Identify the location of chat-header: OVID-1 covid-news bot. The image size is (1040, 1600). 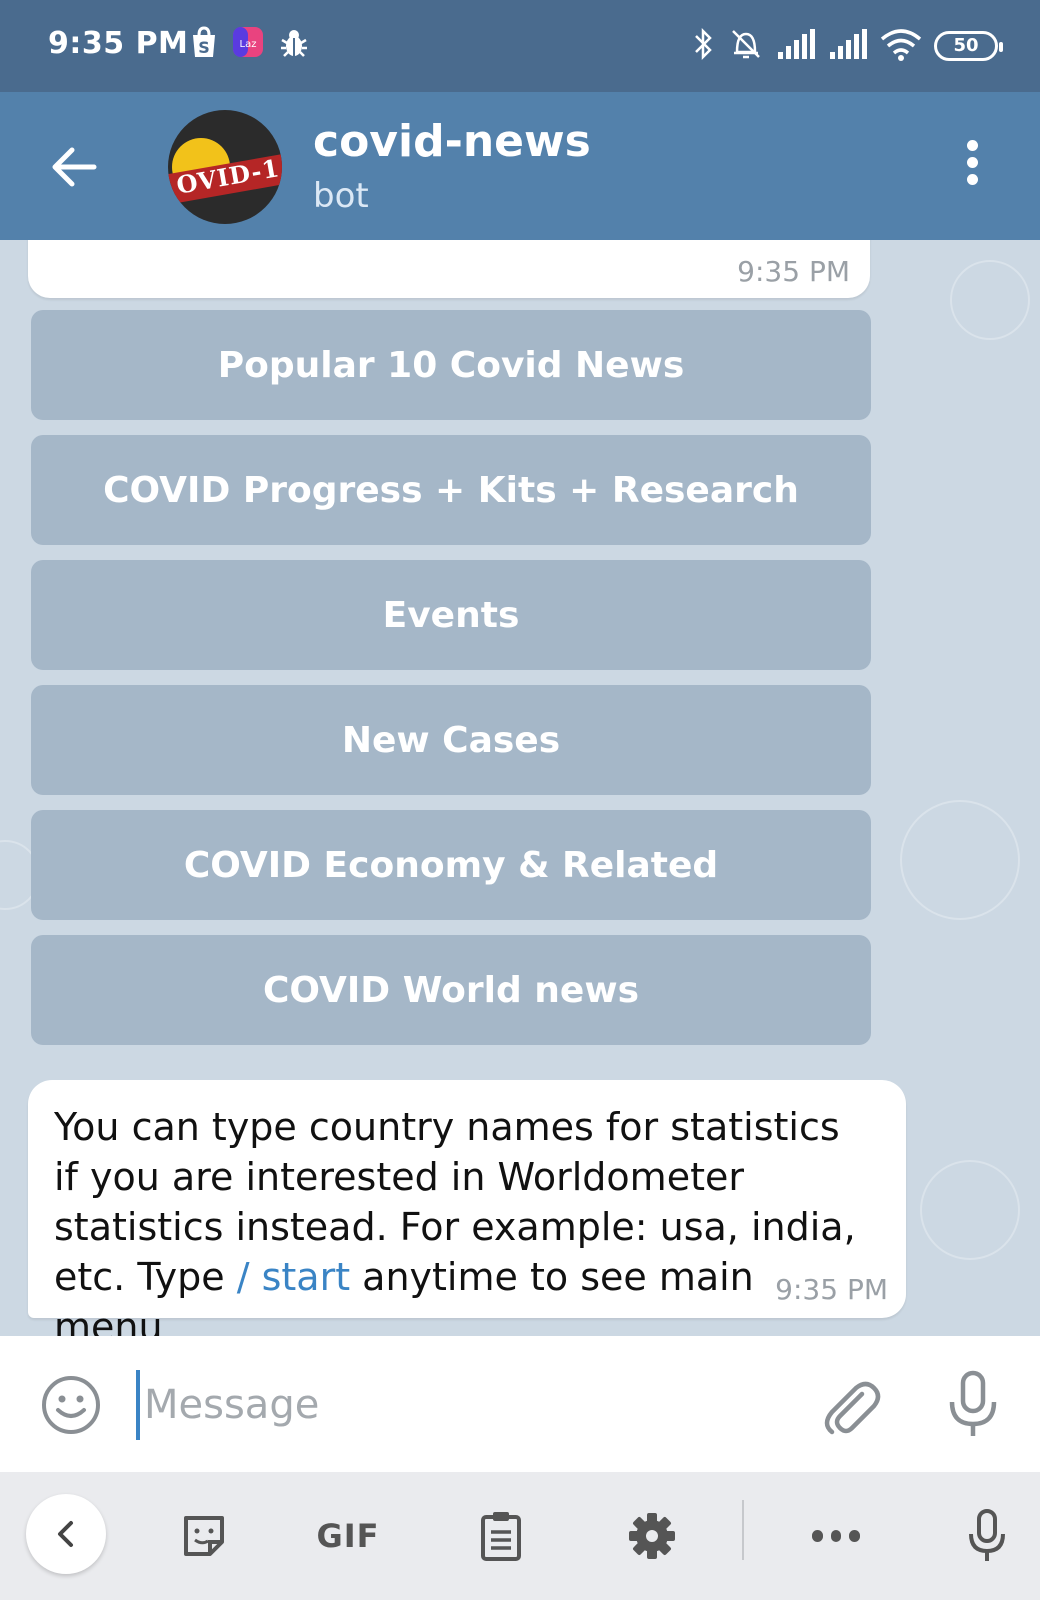
(520, 166).